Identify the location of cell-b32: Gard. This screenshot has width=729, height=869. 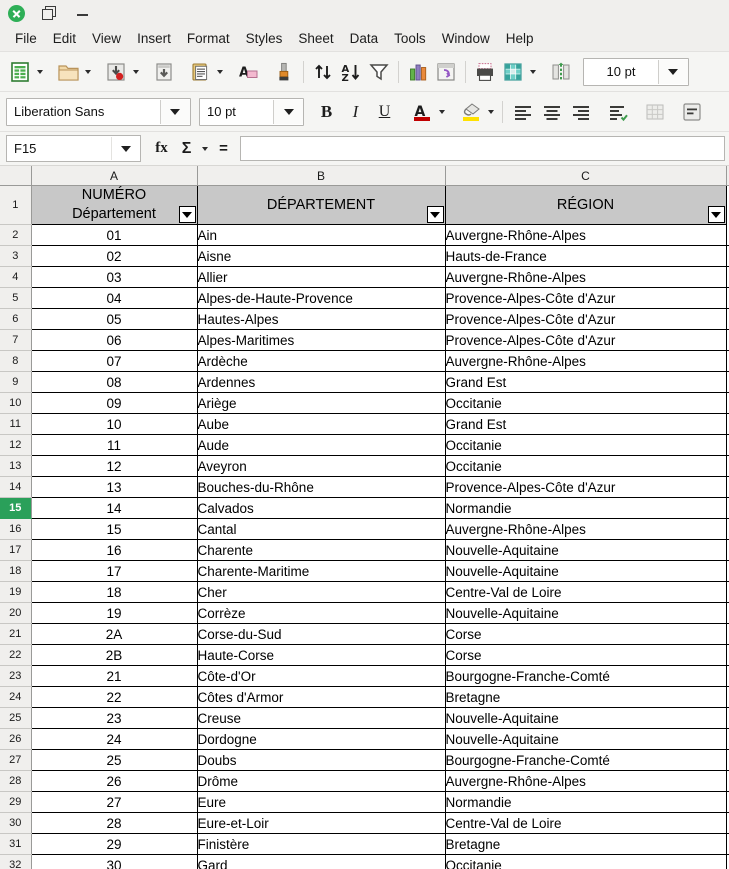
(321, 861).